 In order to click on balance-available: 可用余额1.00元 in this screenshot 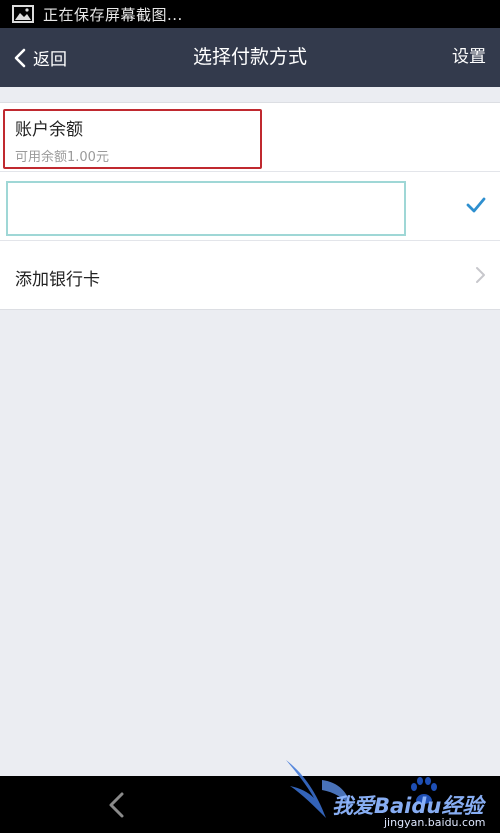, I will do `click(62, 157)`.